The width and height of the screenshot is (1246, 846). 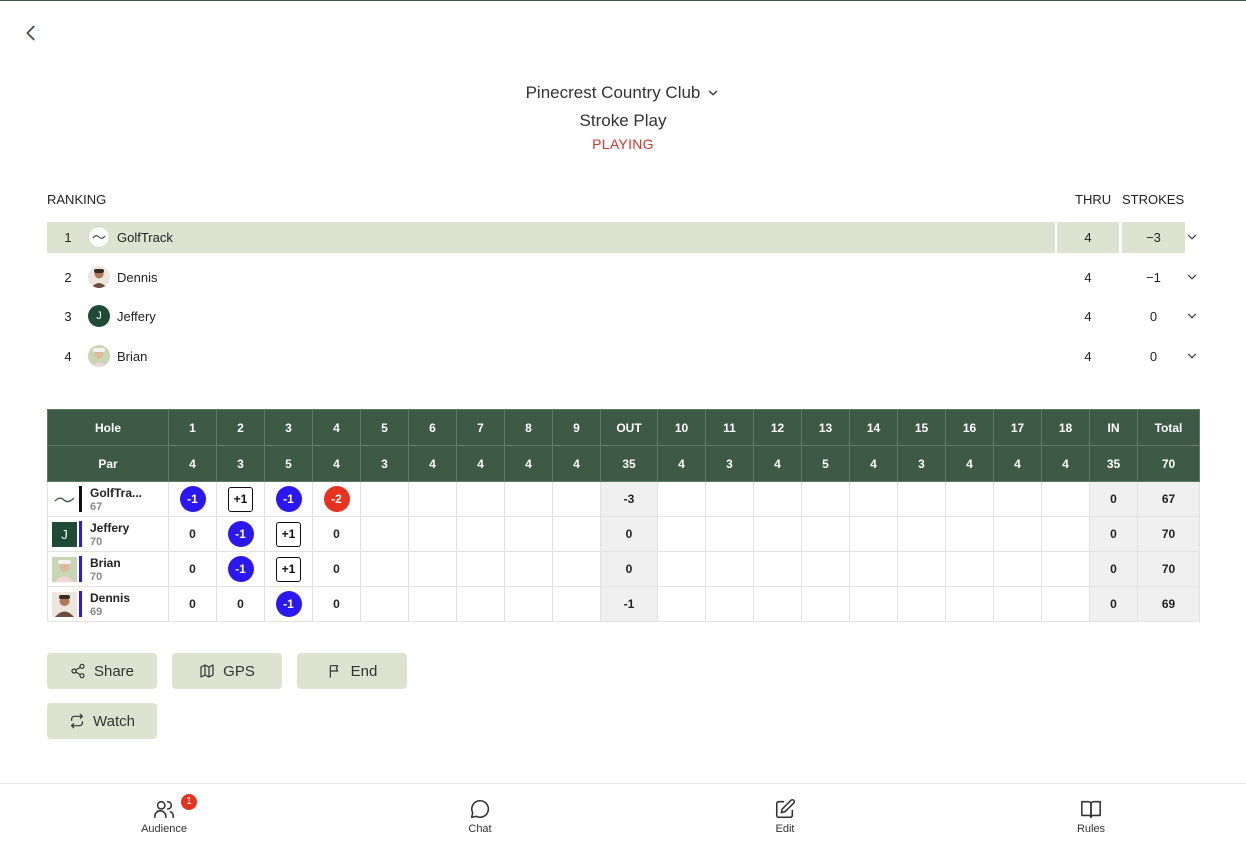 What do you see at coordinates (31, 33) in the screenshot?
I see `back-chevron-icon` at bounding box center [31, 33].